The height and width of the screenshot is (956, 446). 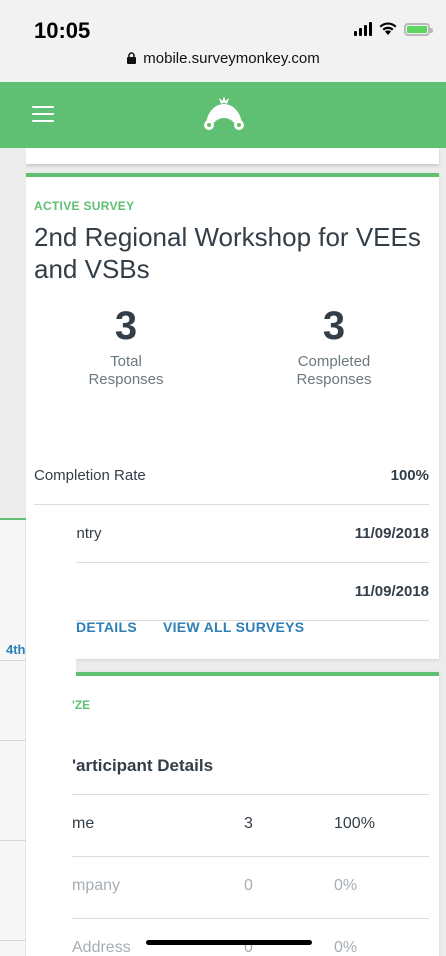 I want to click on completed-responses-stat: 3 Completed Responses, so click(x=334, y=346).